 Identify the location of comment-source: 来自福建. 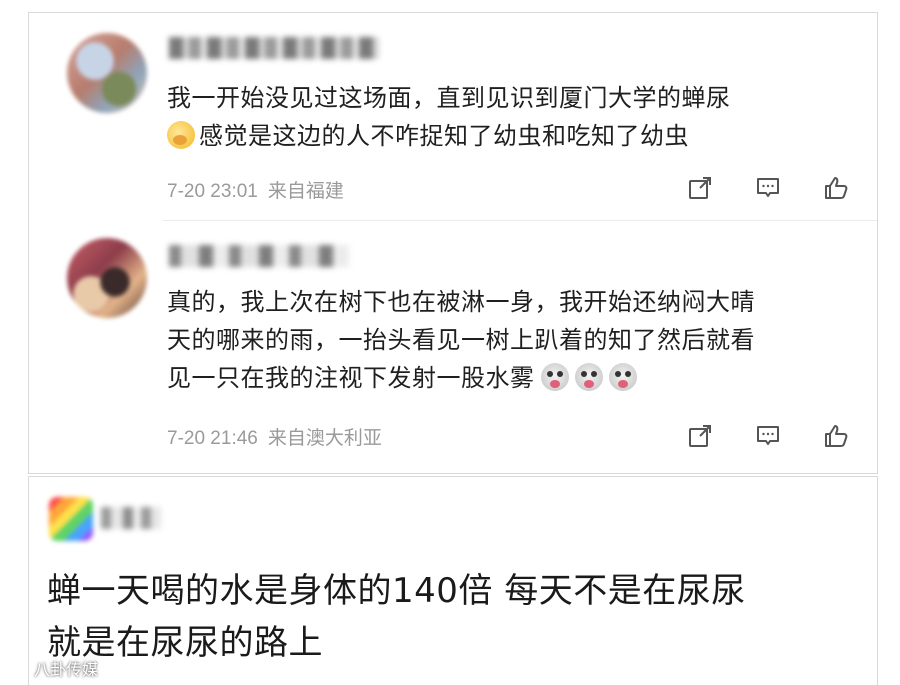
(305, 191).